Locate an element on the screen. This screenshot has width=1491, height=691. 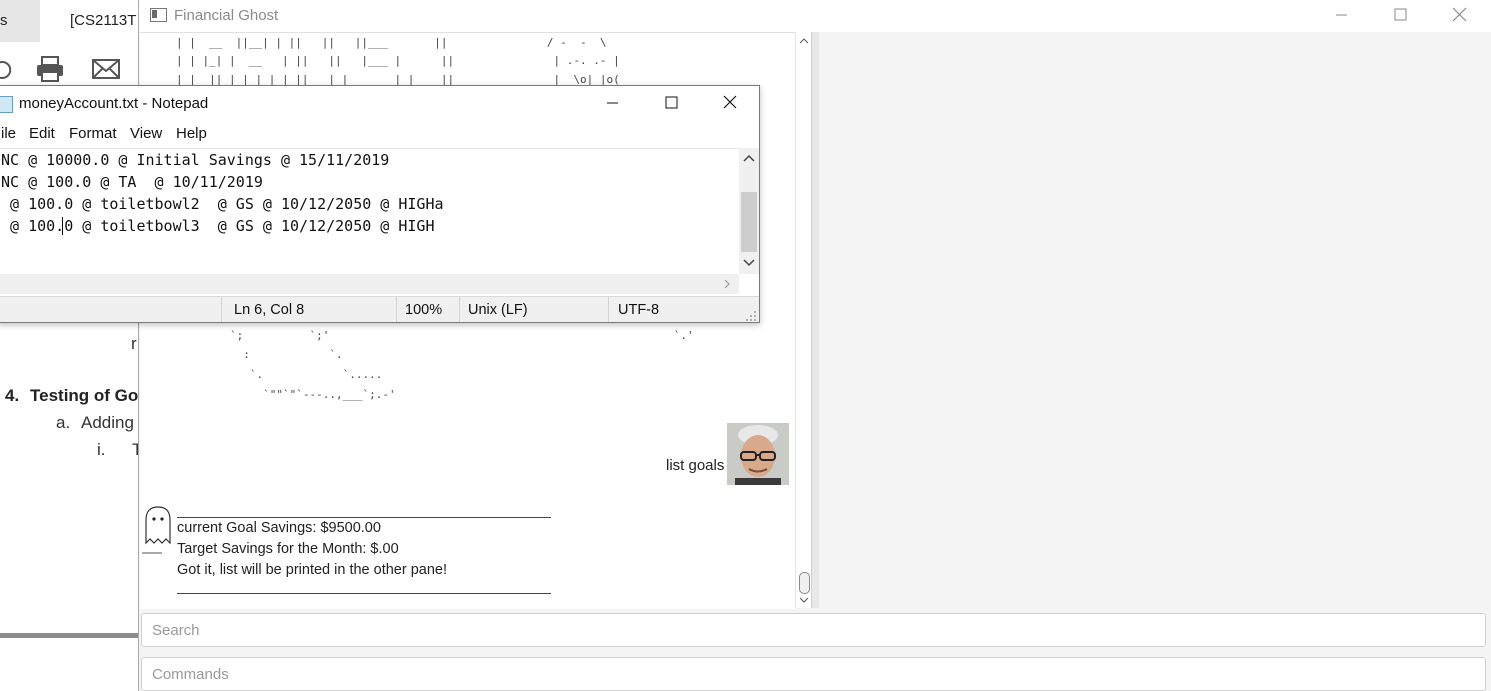
menu-edit: Edit is located at coordinates (42, 133).